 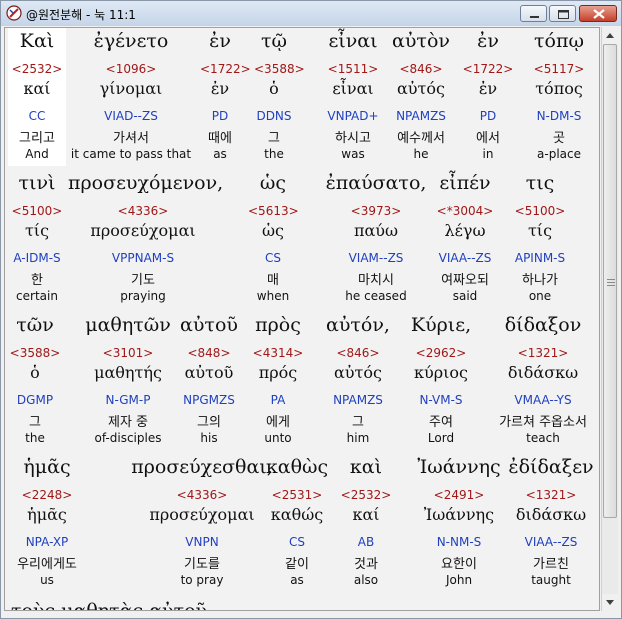 I want to click on word-cell: τις <5100> τίς APINM-S 하나가 one, so click(x=540, y=239).